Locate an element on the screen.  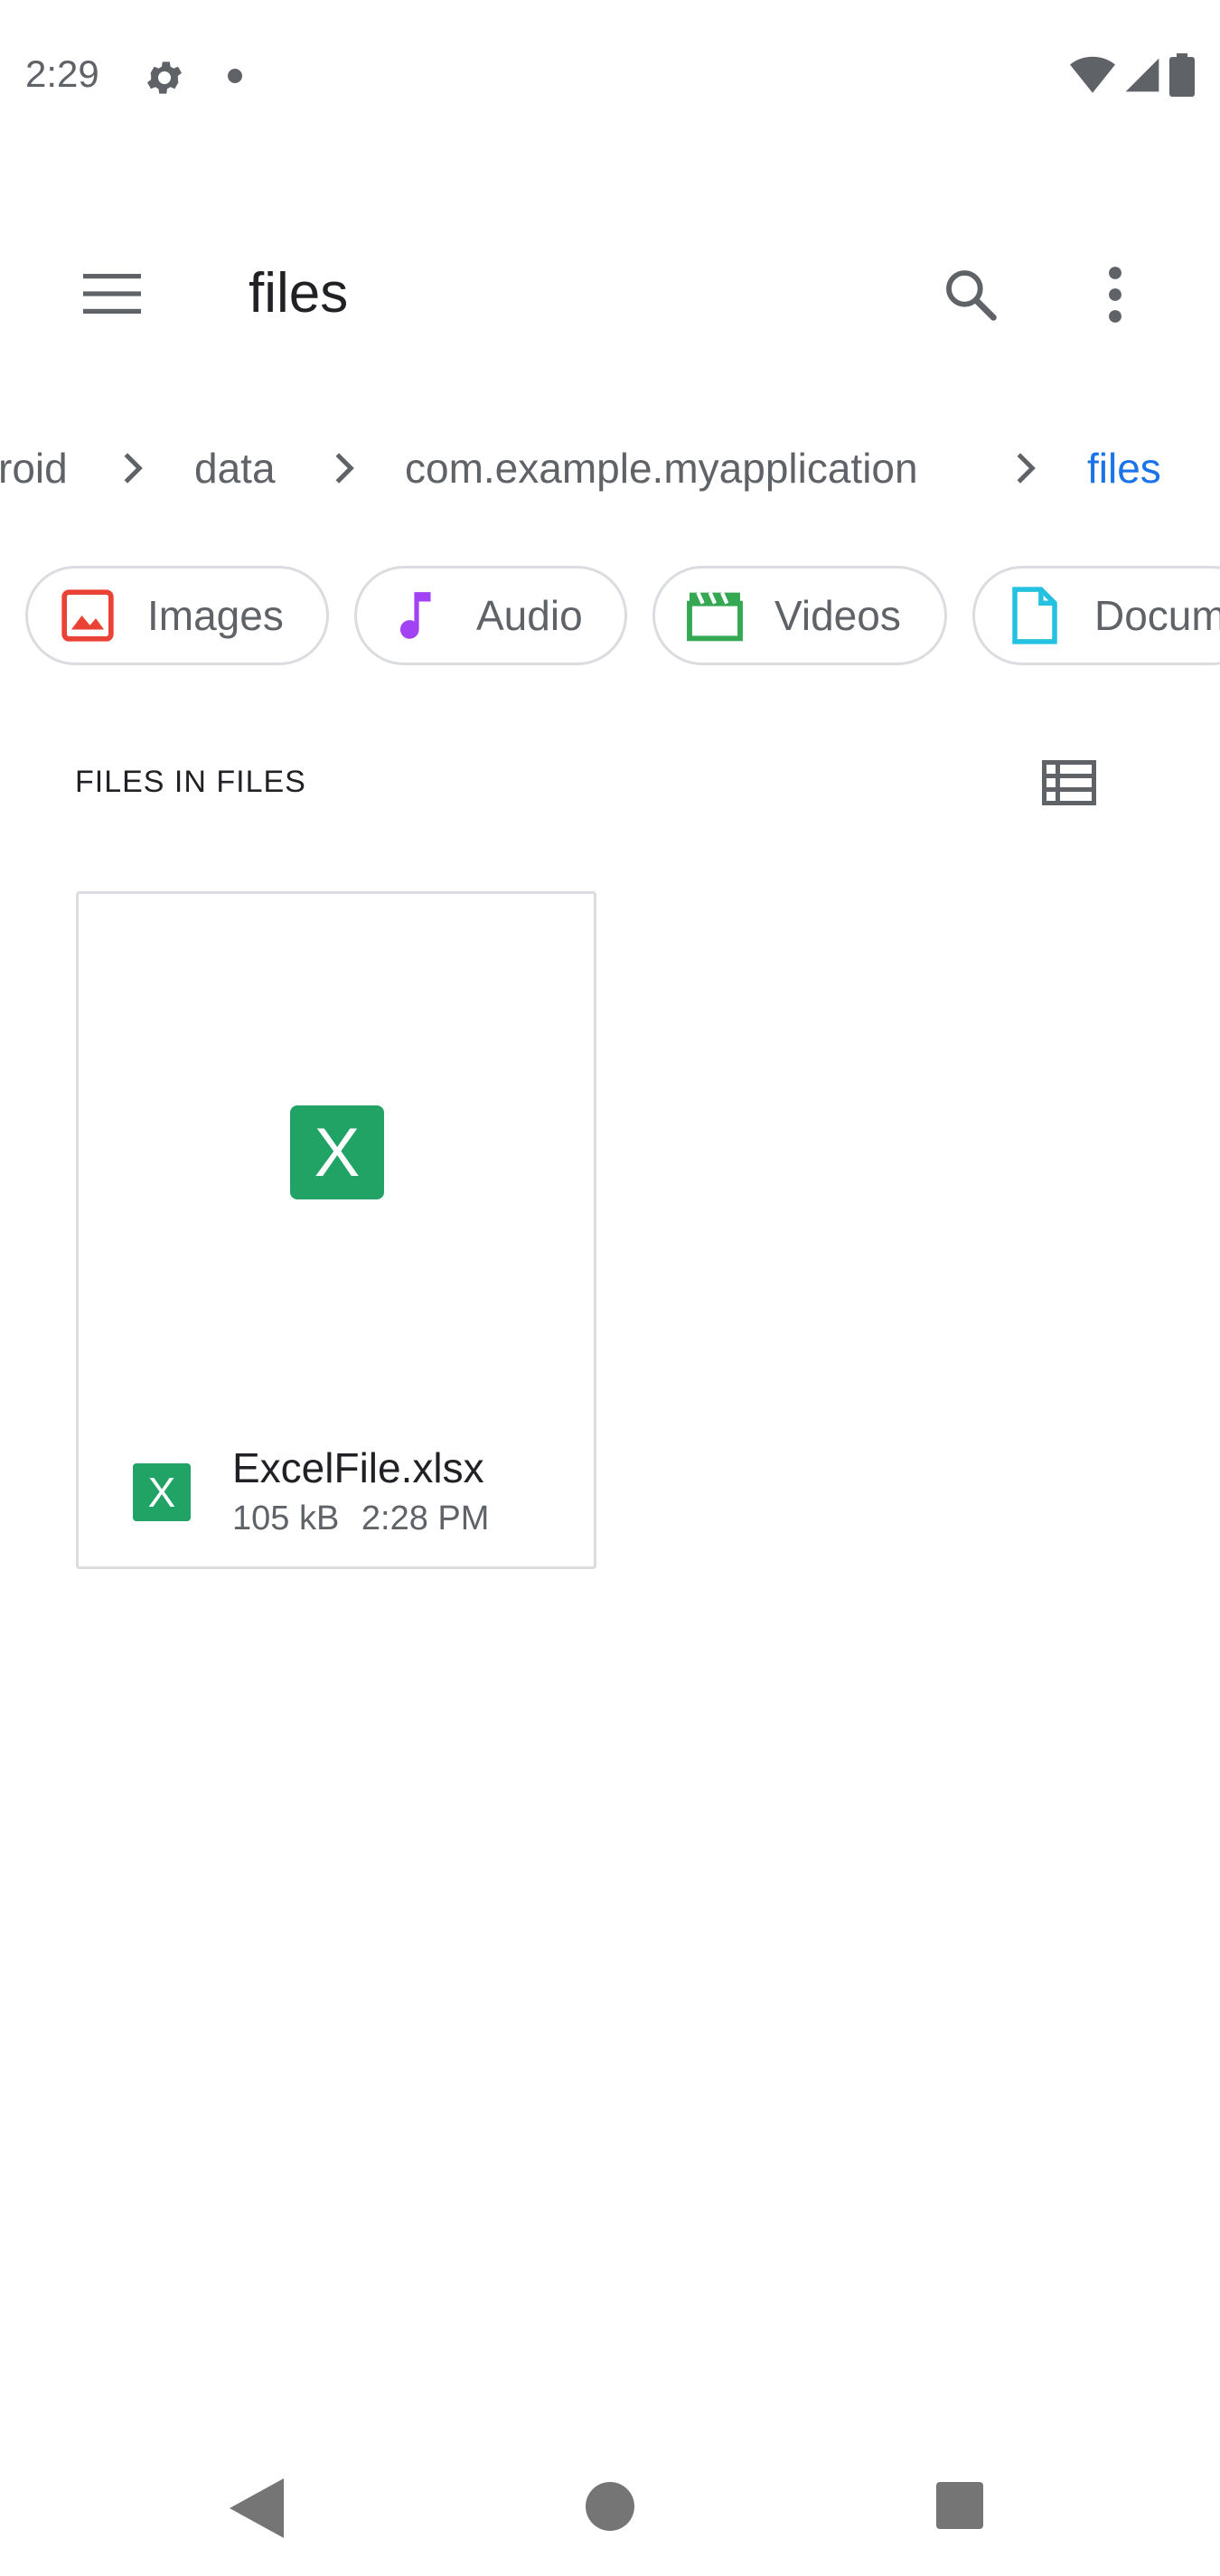
system-nav-bar is located at coordinates (610, 2508).